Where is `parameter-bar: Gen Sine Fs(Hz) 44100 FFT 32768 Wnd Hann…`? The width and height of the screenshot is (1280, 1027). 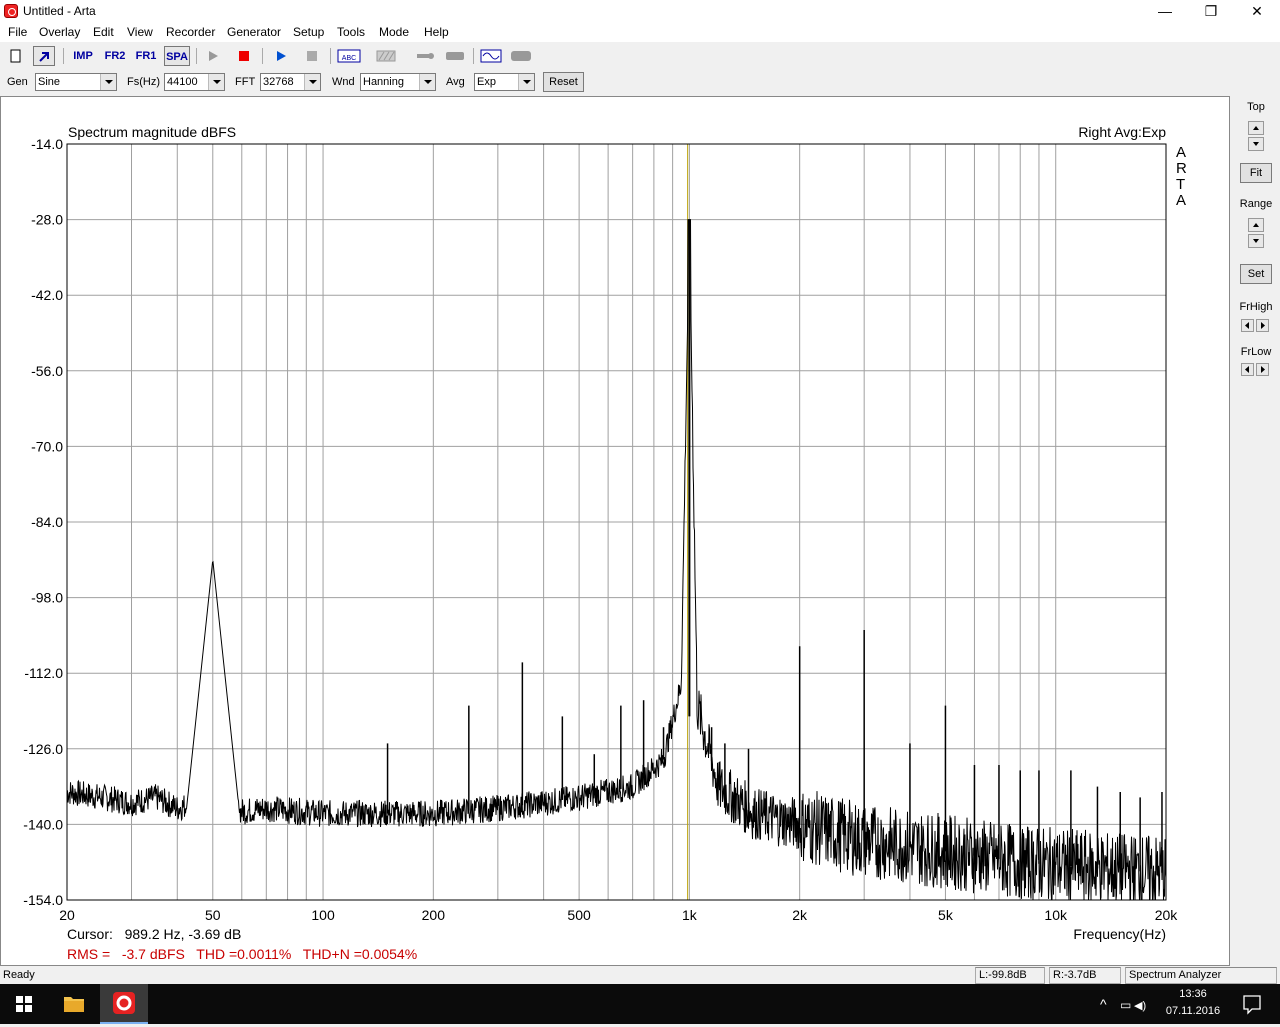
parameter-bar: Gen Sine Fs(Hz) 44100 FFT 32768 Wnd Hann… is located at coordinates (640, 82).